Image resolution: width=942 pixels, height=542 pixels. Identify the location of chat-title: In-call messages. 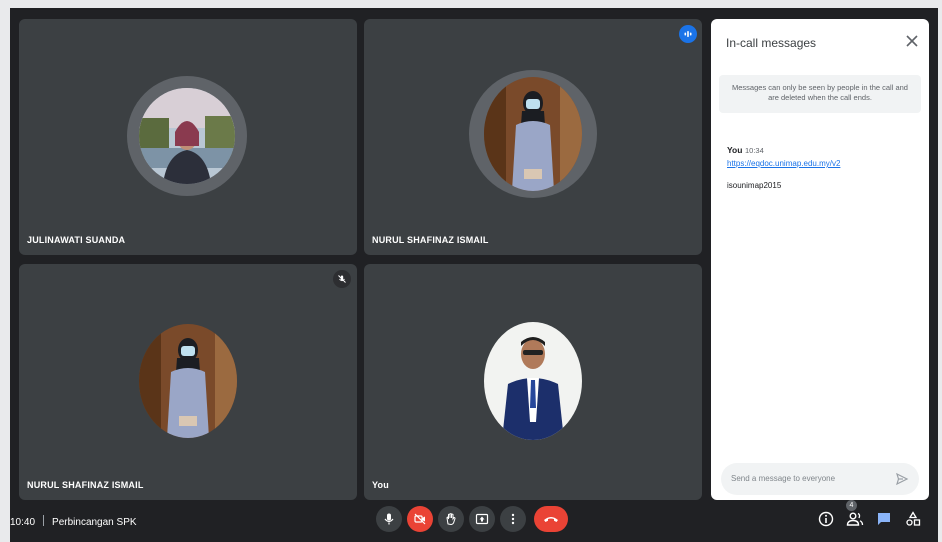
(771, 43).